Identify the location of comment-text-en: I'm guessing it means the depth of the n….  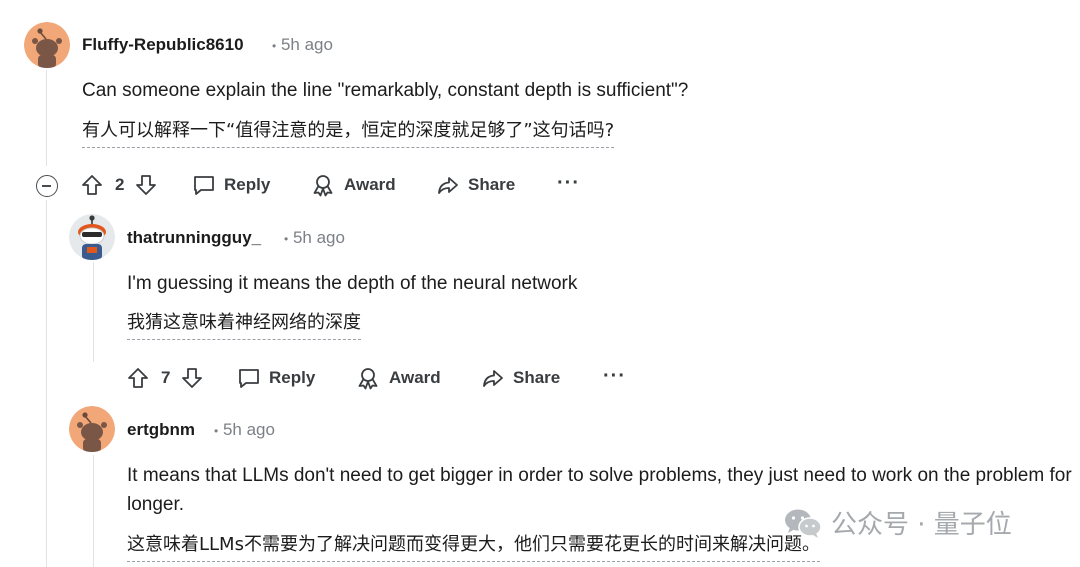
(352, 283).